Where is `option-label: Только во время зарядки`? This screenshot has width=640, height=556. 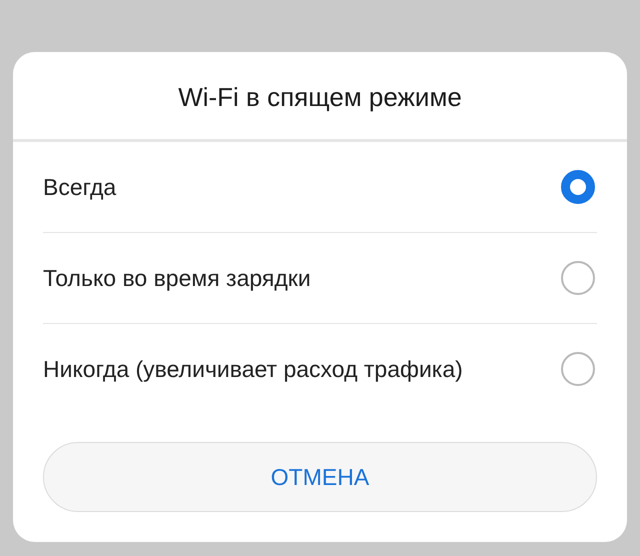 option-label: Только во время зарядки is located at coordinates (177, 278).